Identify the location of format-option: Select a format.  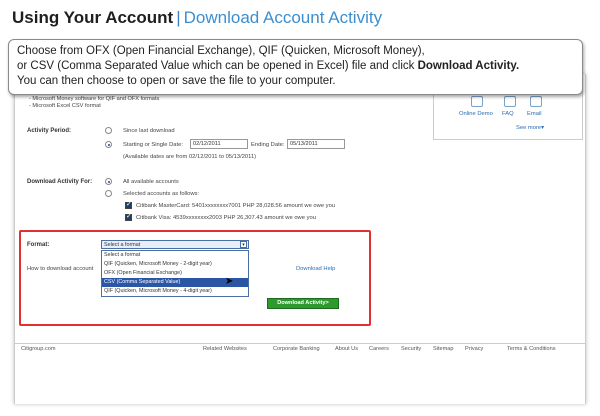
(175, 255).